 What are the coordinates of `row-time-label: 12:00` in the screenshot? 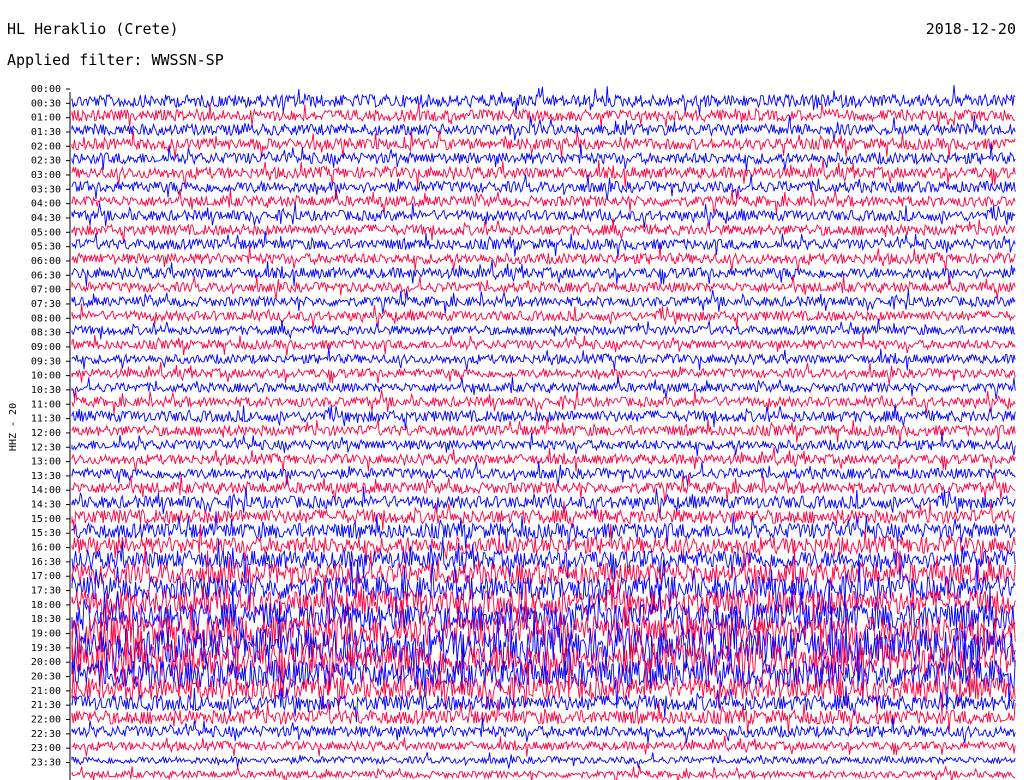 It's located at (46, 433).